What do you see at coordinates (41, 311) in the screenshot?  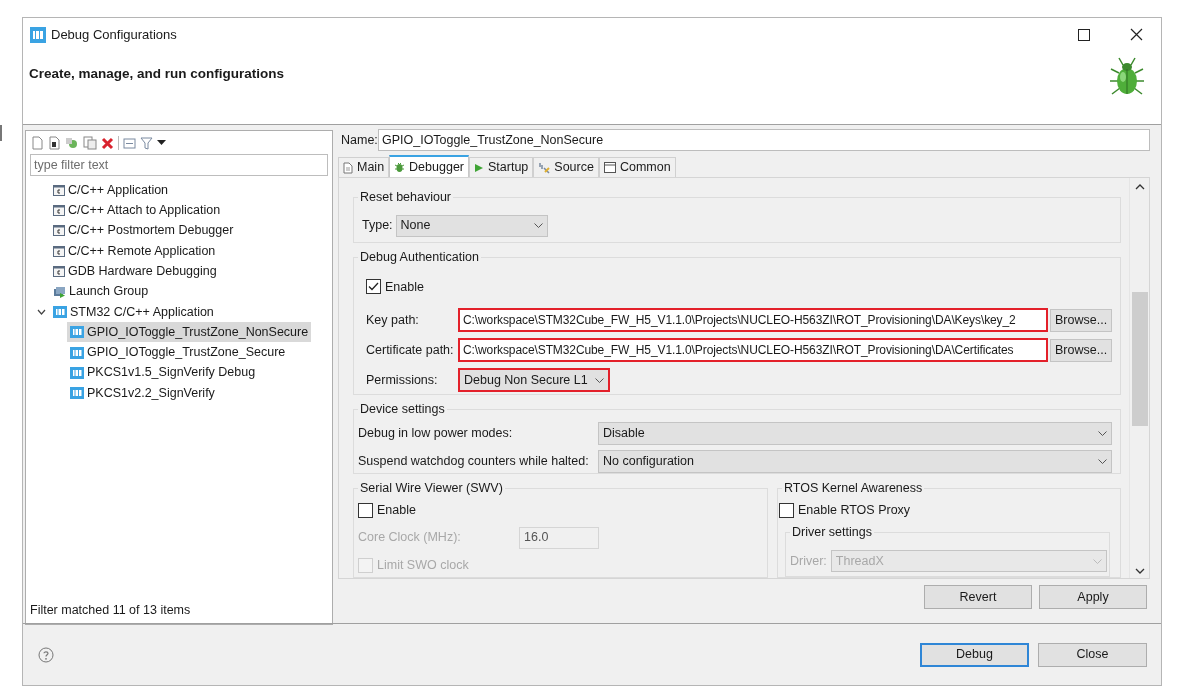 I see `expand-toggle-icon` at bounding box center [41, 311].